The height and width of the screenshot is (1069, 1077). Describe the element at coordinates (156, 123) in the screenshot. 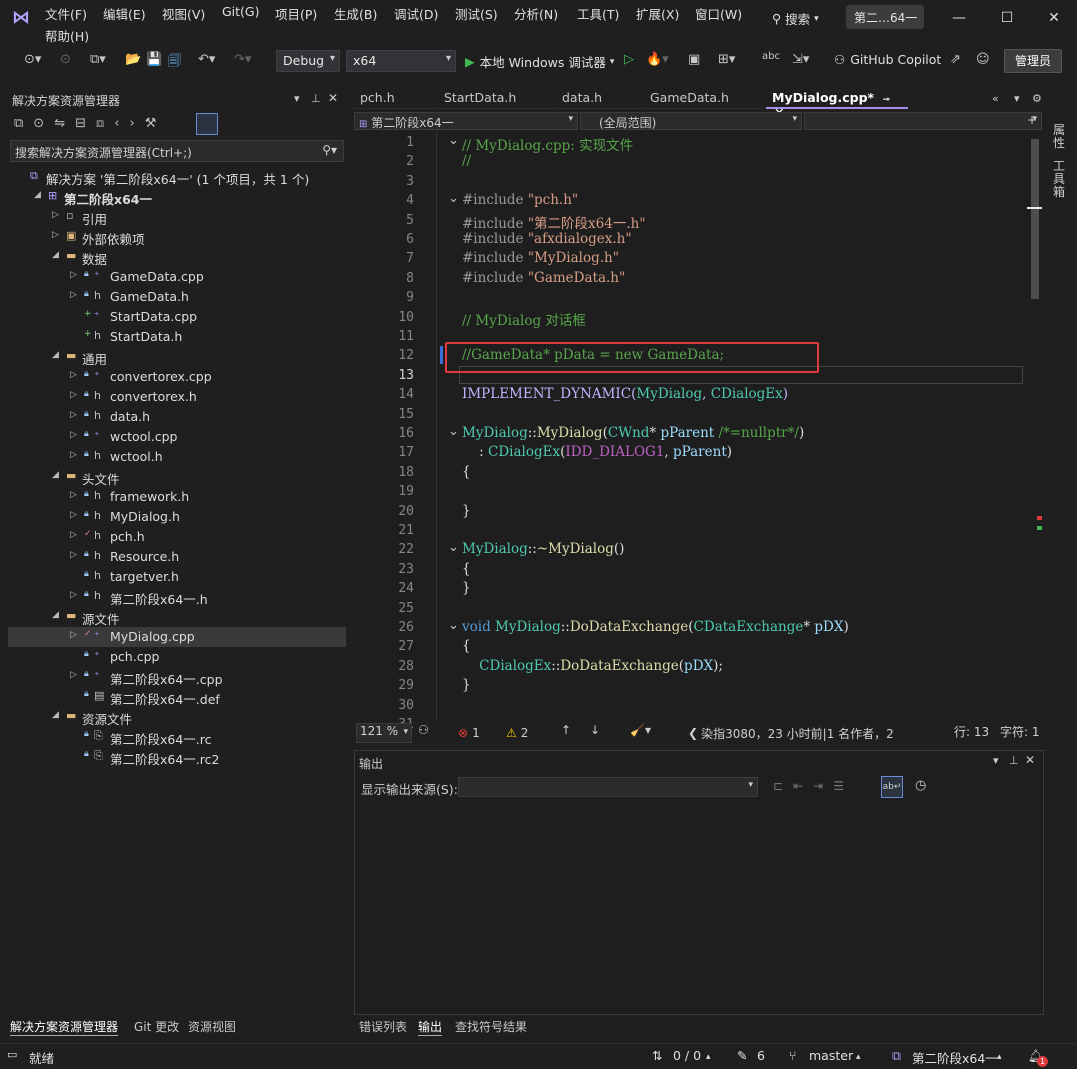

I see `properties-icon: ⚒` at that location.